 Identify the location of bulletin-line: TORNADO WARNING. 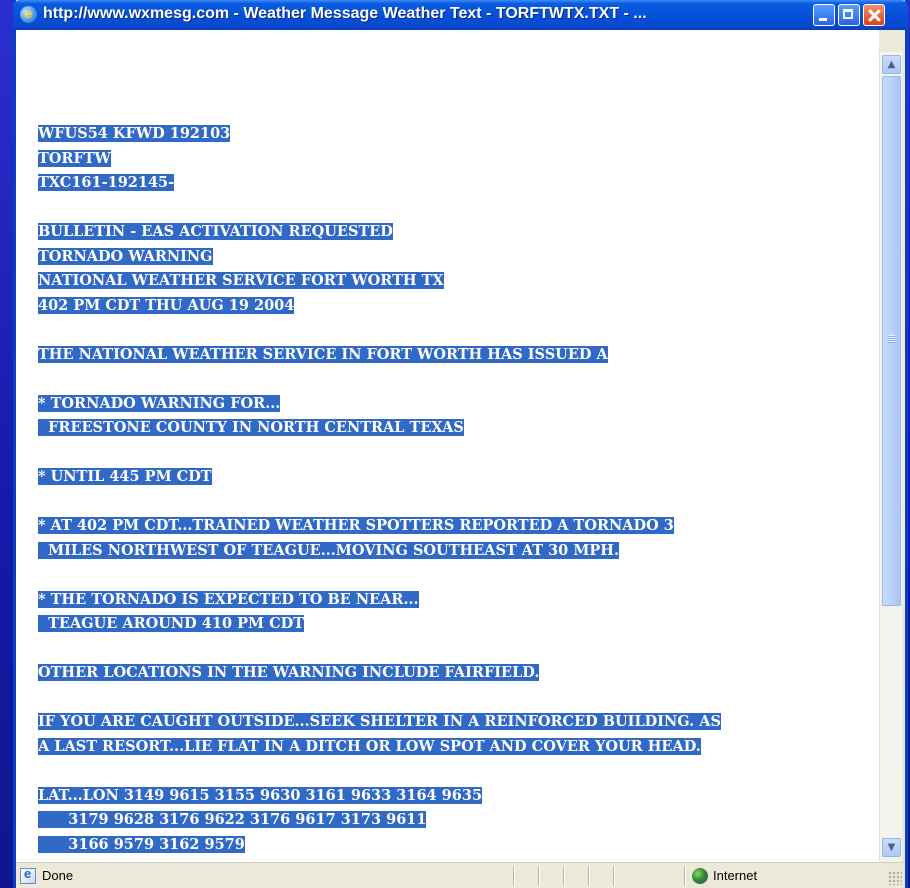
(125, 256).